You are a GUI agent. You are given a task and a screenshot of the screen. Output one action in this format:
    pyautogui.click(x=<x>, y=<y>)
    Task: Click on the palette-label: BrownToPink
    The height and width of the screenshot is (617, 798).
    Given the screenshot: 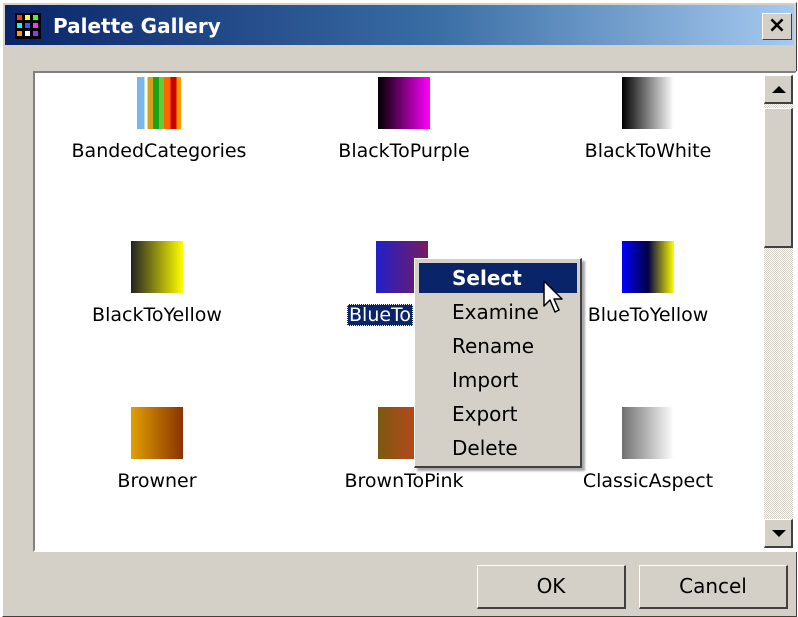 What is the action you would take?
    pyautogui.click(x=403, y=481)
    